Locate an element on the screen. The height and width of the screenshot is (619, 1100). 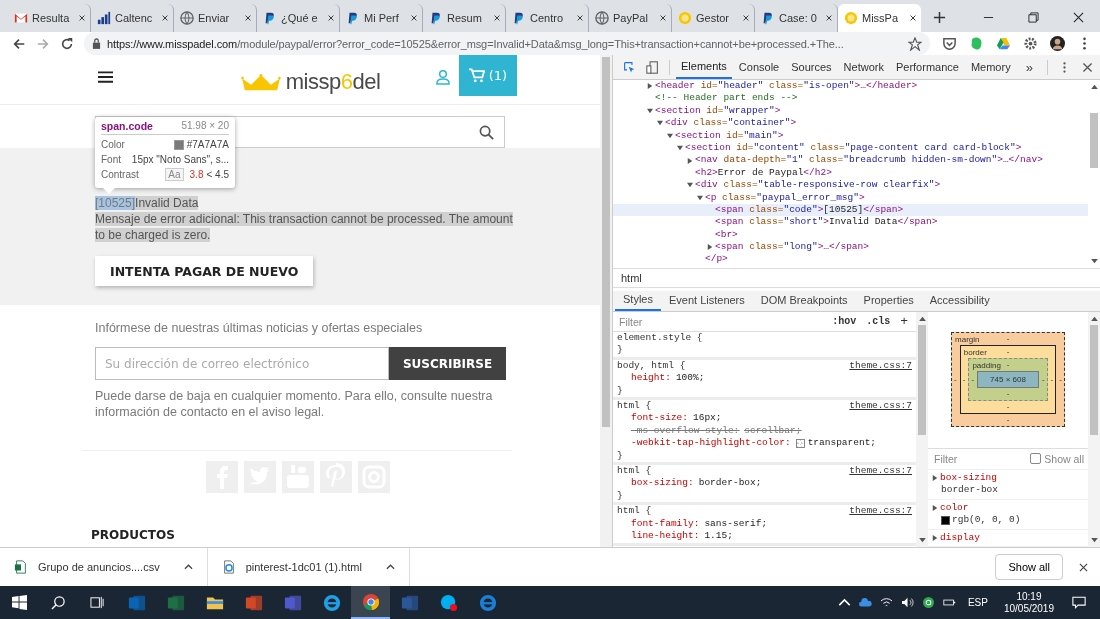
newsletter-heading: Infórmese de nuestras últimas noticias y ofertas especiales is located at coordinates (259, 328).